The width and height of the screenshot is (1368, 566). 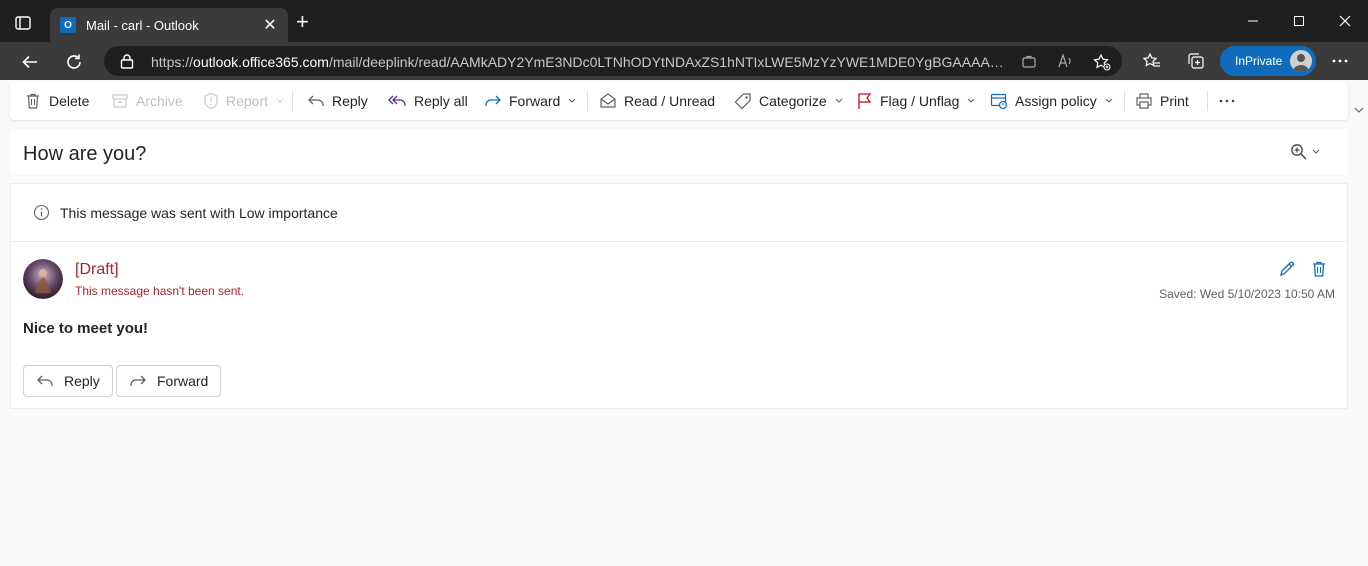 What do you see at coordinates (679, 152) in the screenshot?
I see `subject-header: How are you?` at bounding box center [679, 152].